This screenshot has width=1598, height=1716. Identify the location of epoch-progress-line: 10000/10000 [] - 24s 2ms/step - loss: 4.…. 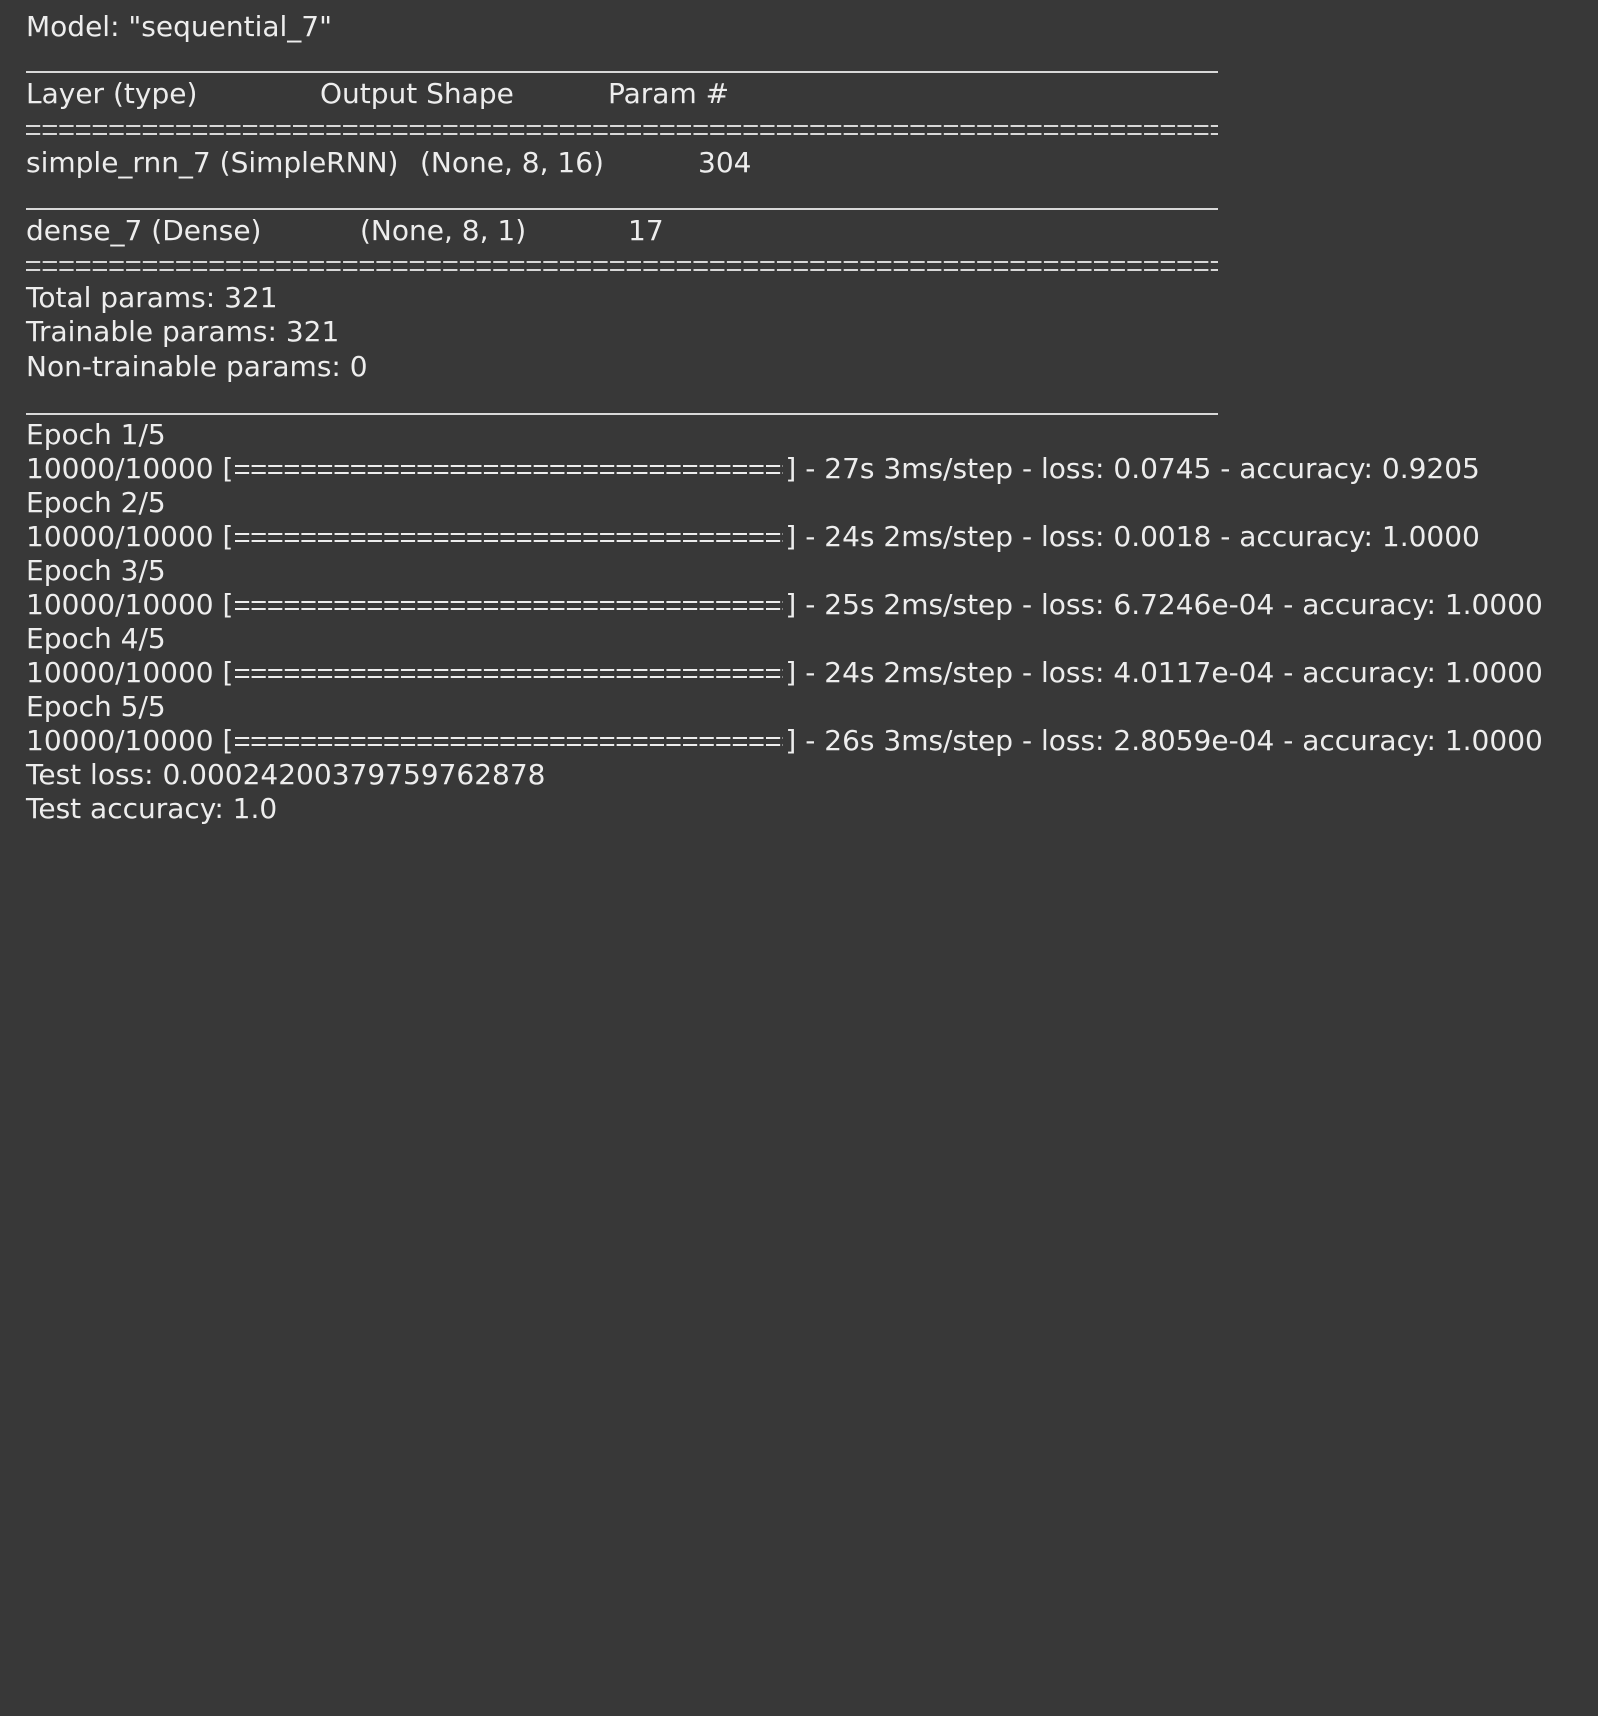
(784, 673).